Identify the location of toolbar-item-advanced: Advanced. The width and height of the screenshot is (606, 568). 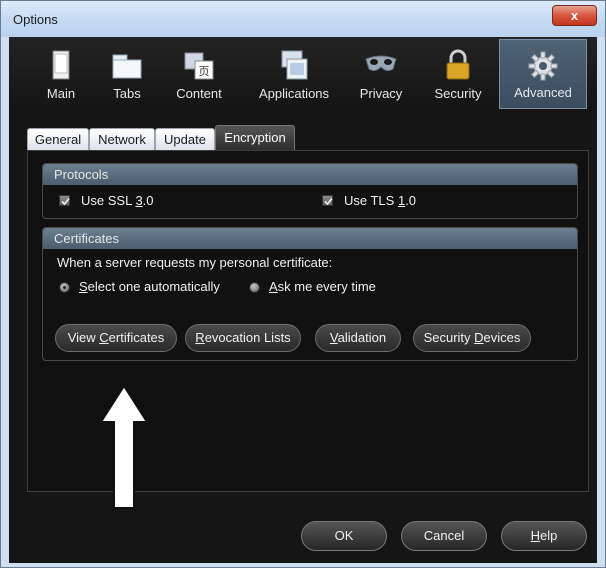
(543, 74).